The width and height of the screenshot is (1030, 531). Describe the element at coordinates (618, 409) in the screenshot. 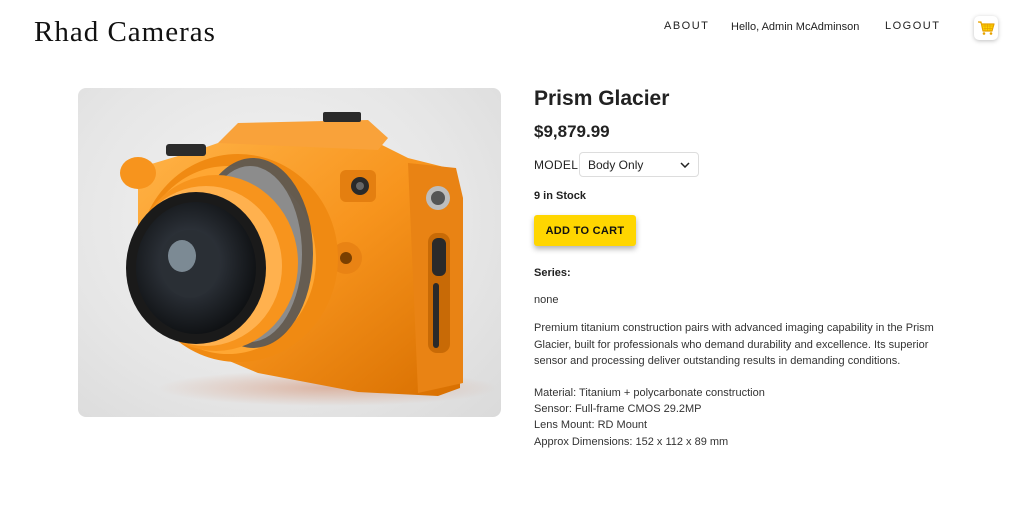

I see `spec-sensor: Sensor: Full-frame CMOS 29.2MP` at that location.